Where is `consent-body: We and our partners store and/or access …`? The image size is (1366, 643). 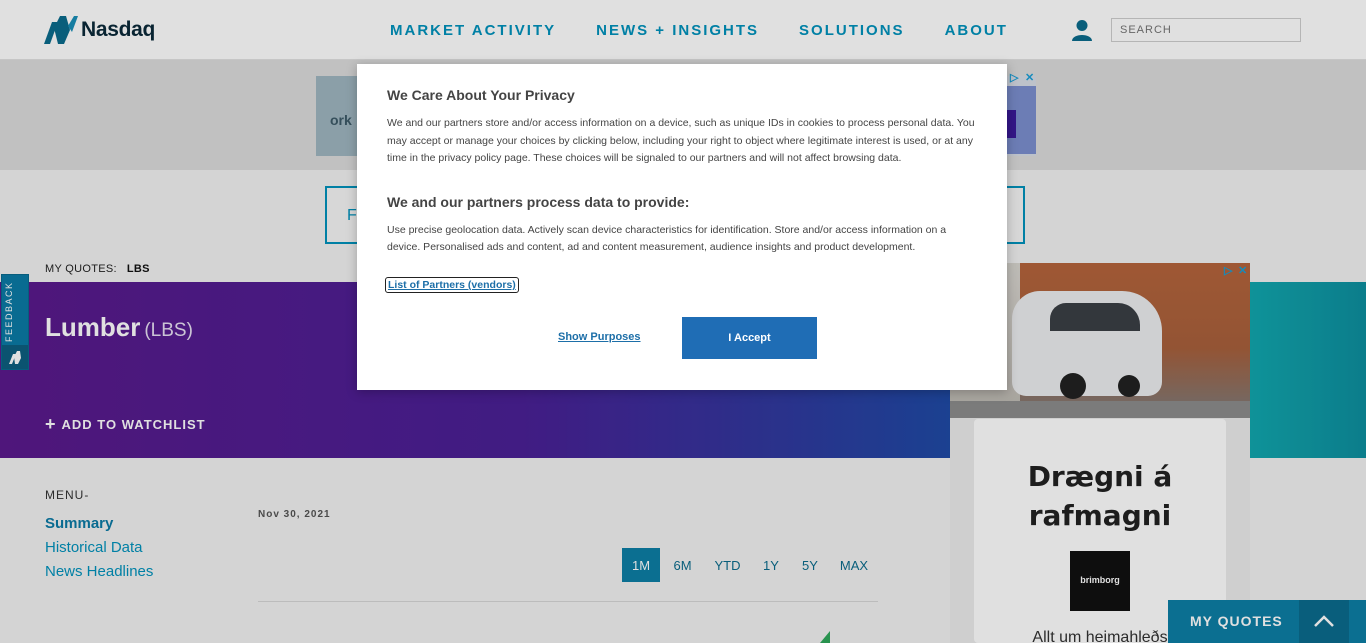
consent-body: We and our partners store and/or access … is located at coordinates (681, 140).